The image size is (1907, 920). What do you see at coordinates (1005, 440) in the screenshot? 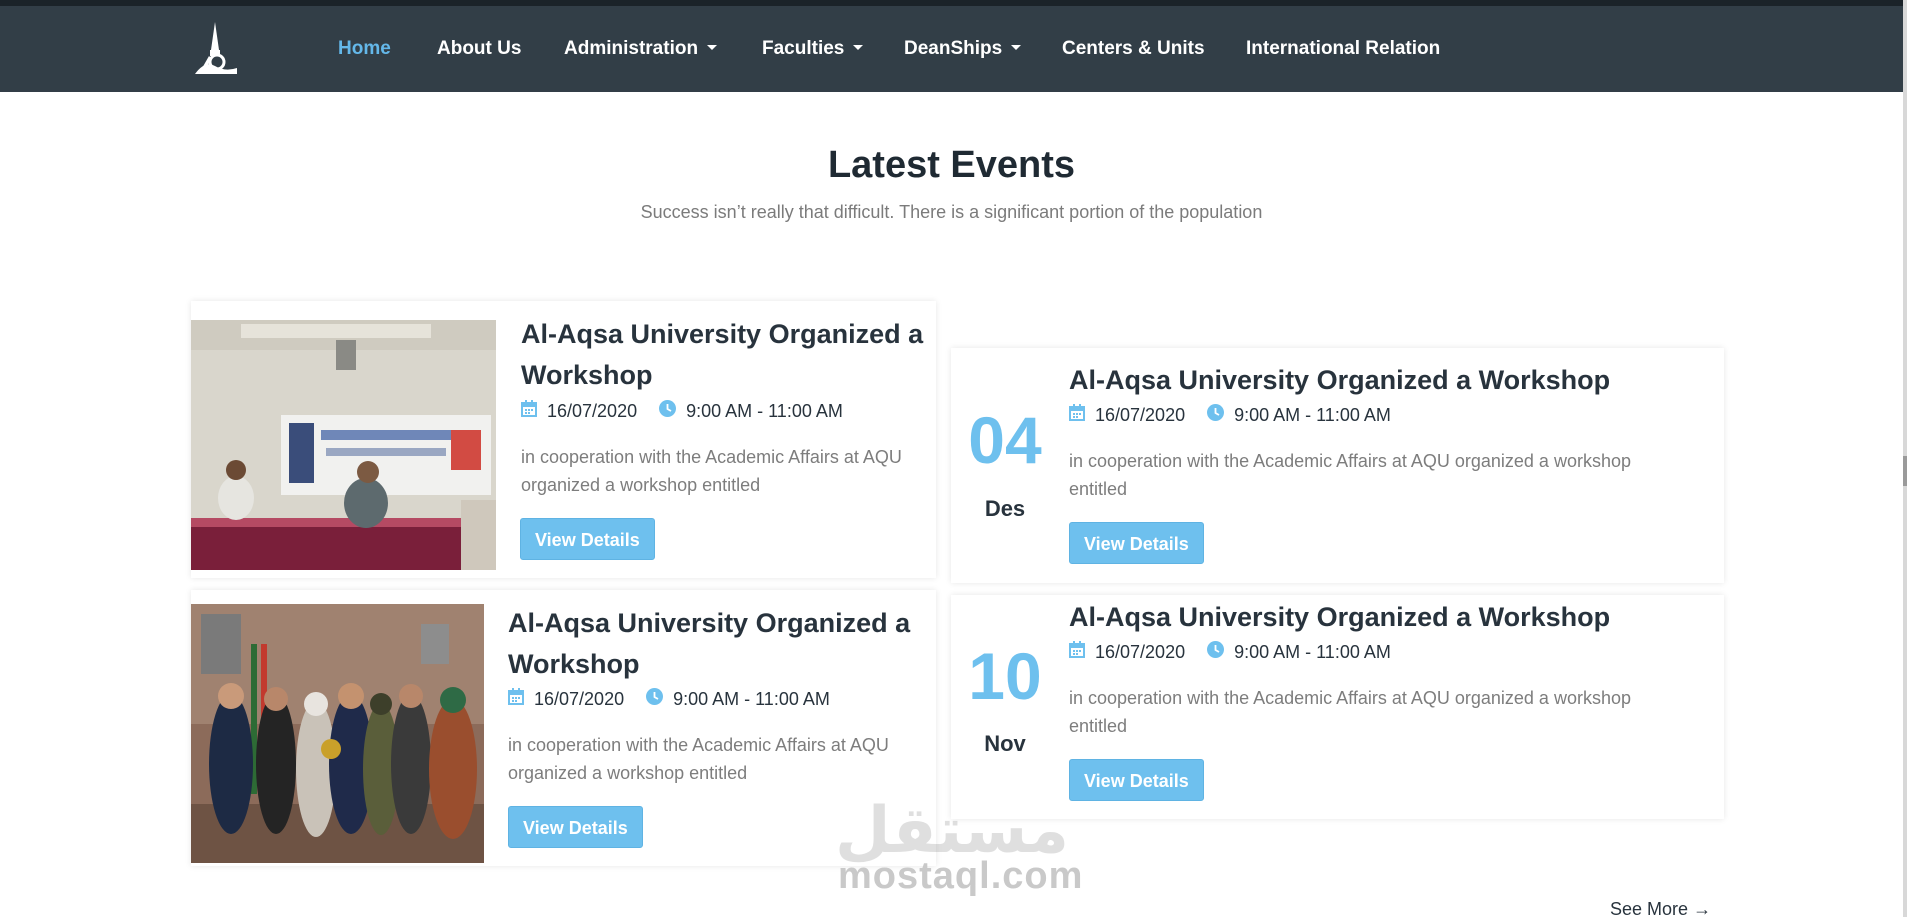
I see `event-day: 04` at bounding box center [1005, 440].